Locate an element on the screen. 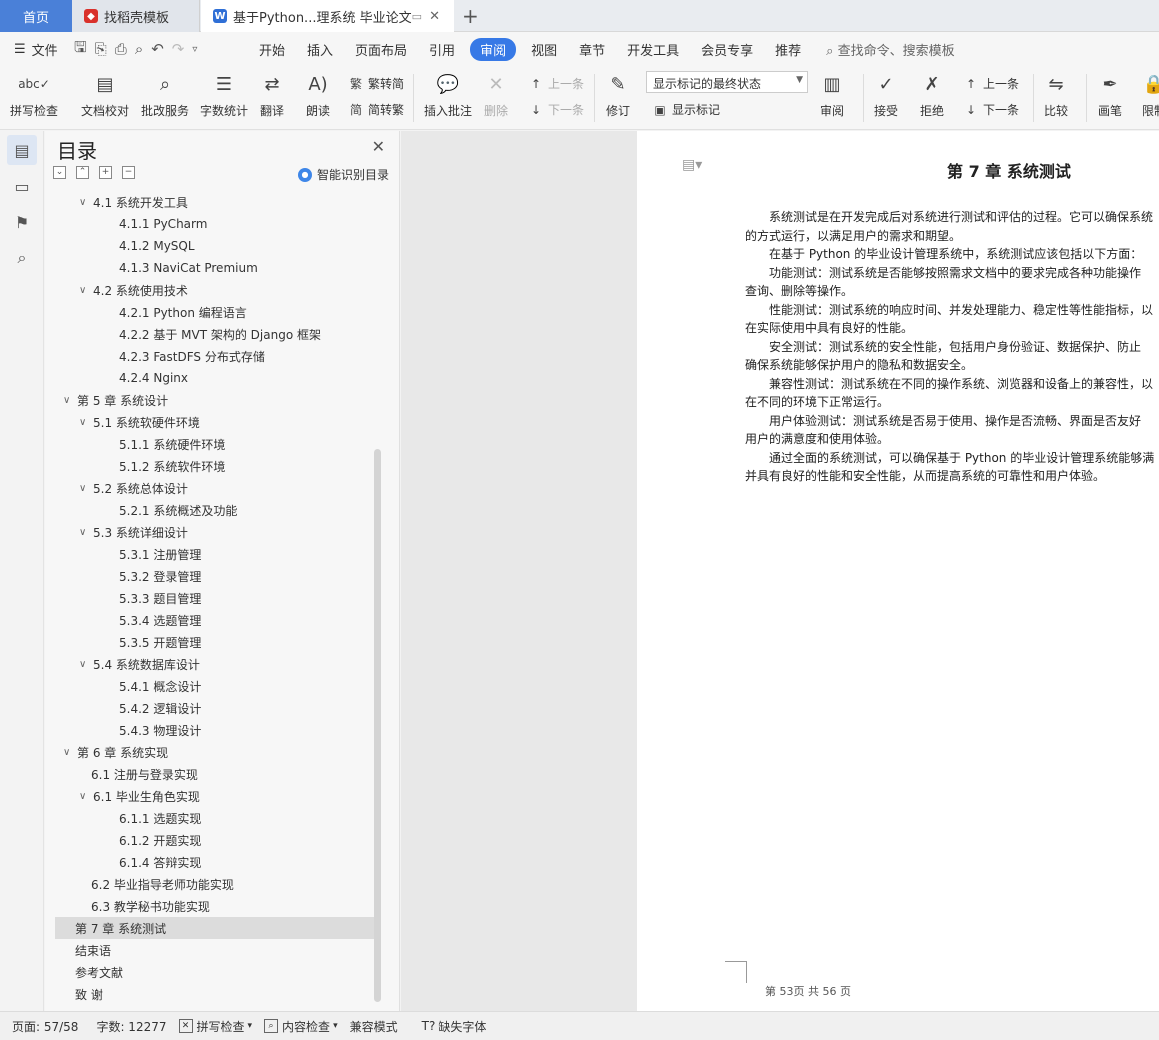  toc-item: 5.3.2 登录管理 is located at coordinates (215, 576).